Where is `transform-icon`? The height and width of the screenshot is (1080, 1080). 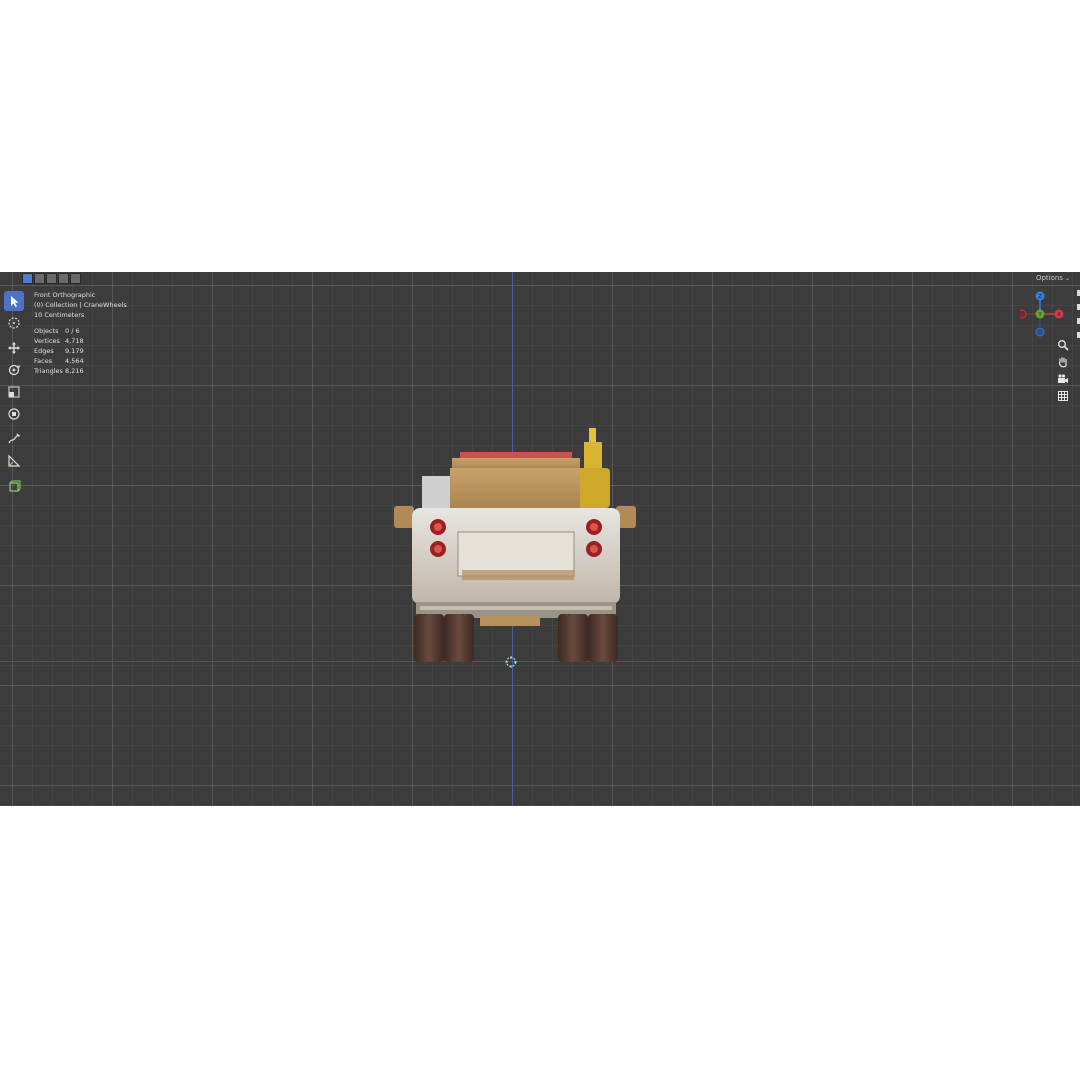
transform-icon is located at coordinates (14, 414).